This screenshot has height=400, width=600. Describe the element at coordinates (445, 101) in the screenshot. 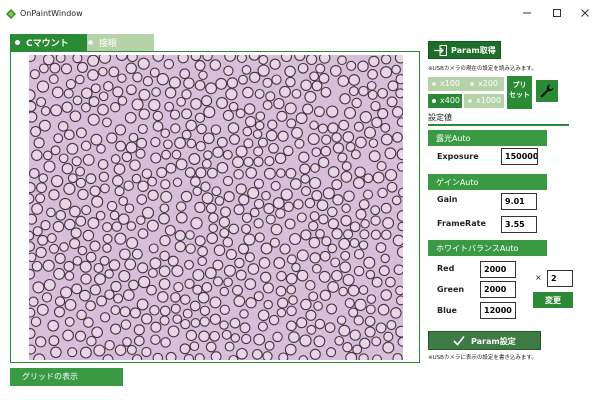

I see `magnification-x400: x400` at that location.